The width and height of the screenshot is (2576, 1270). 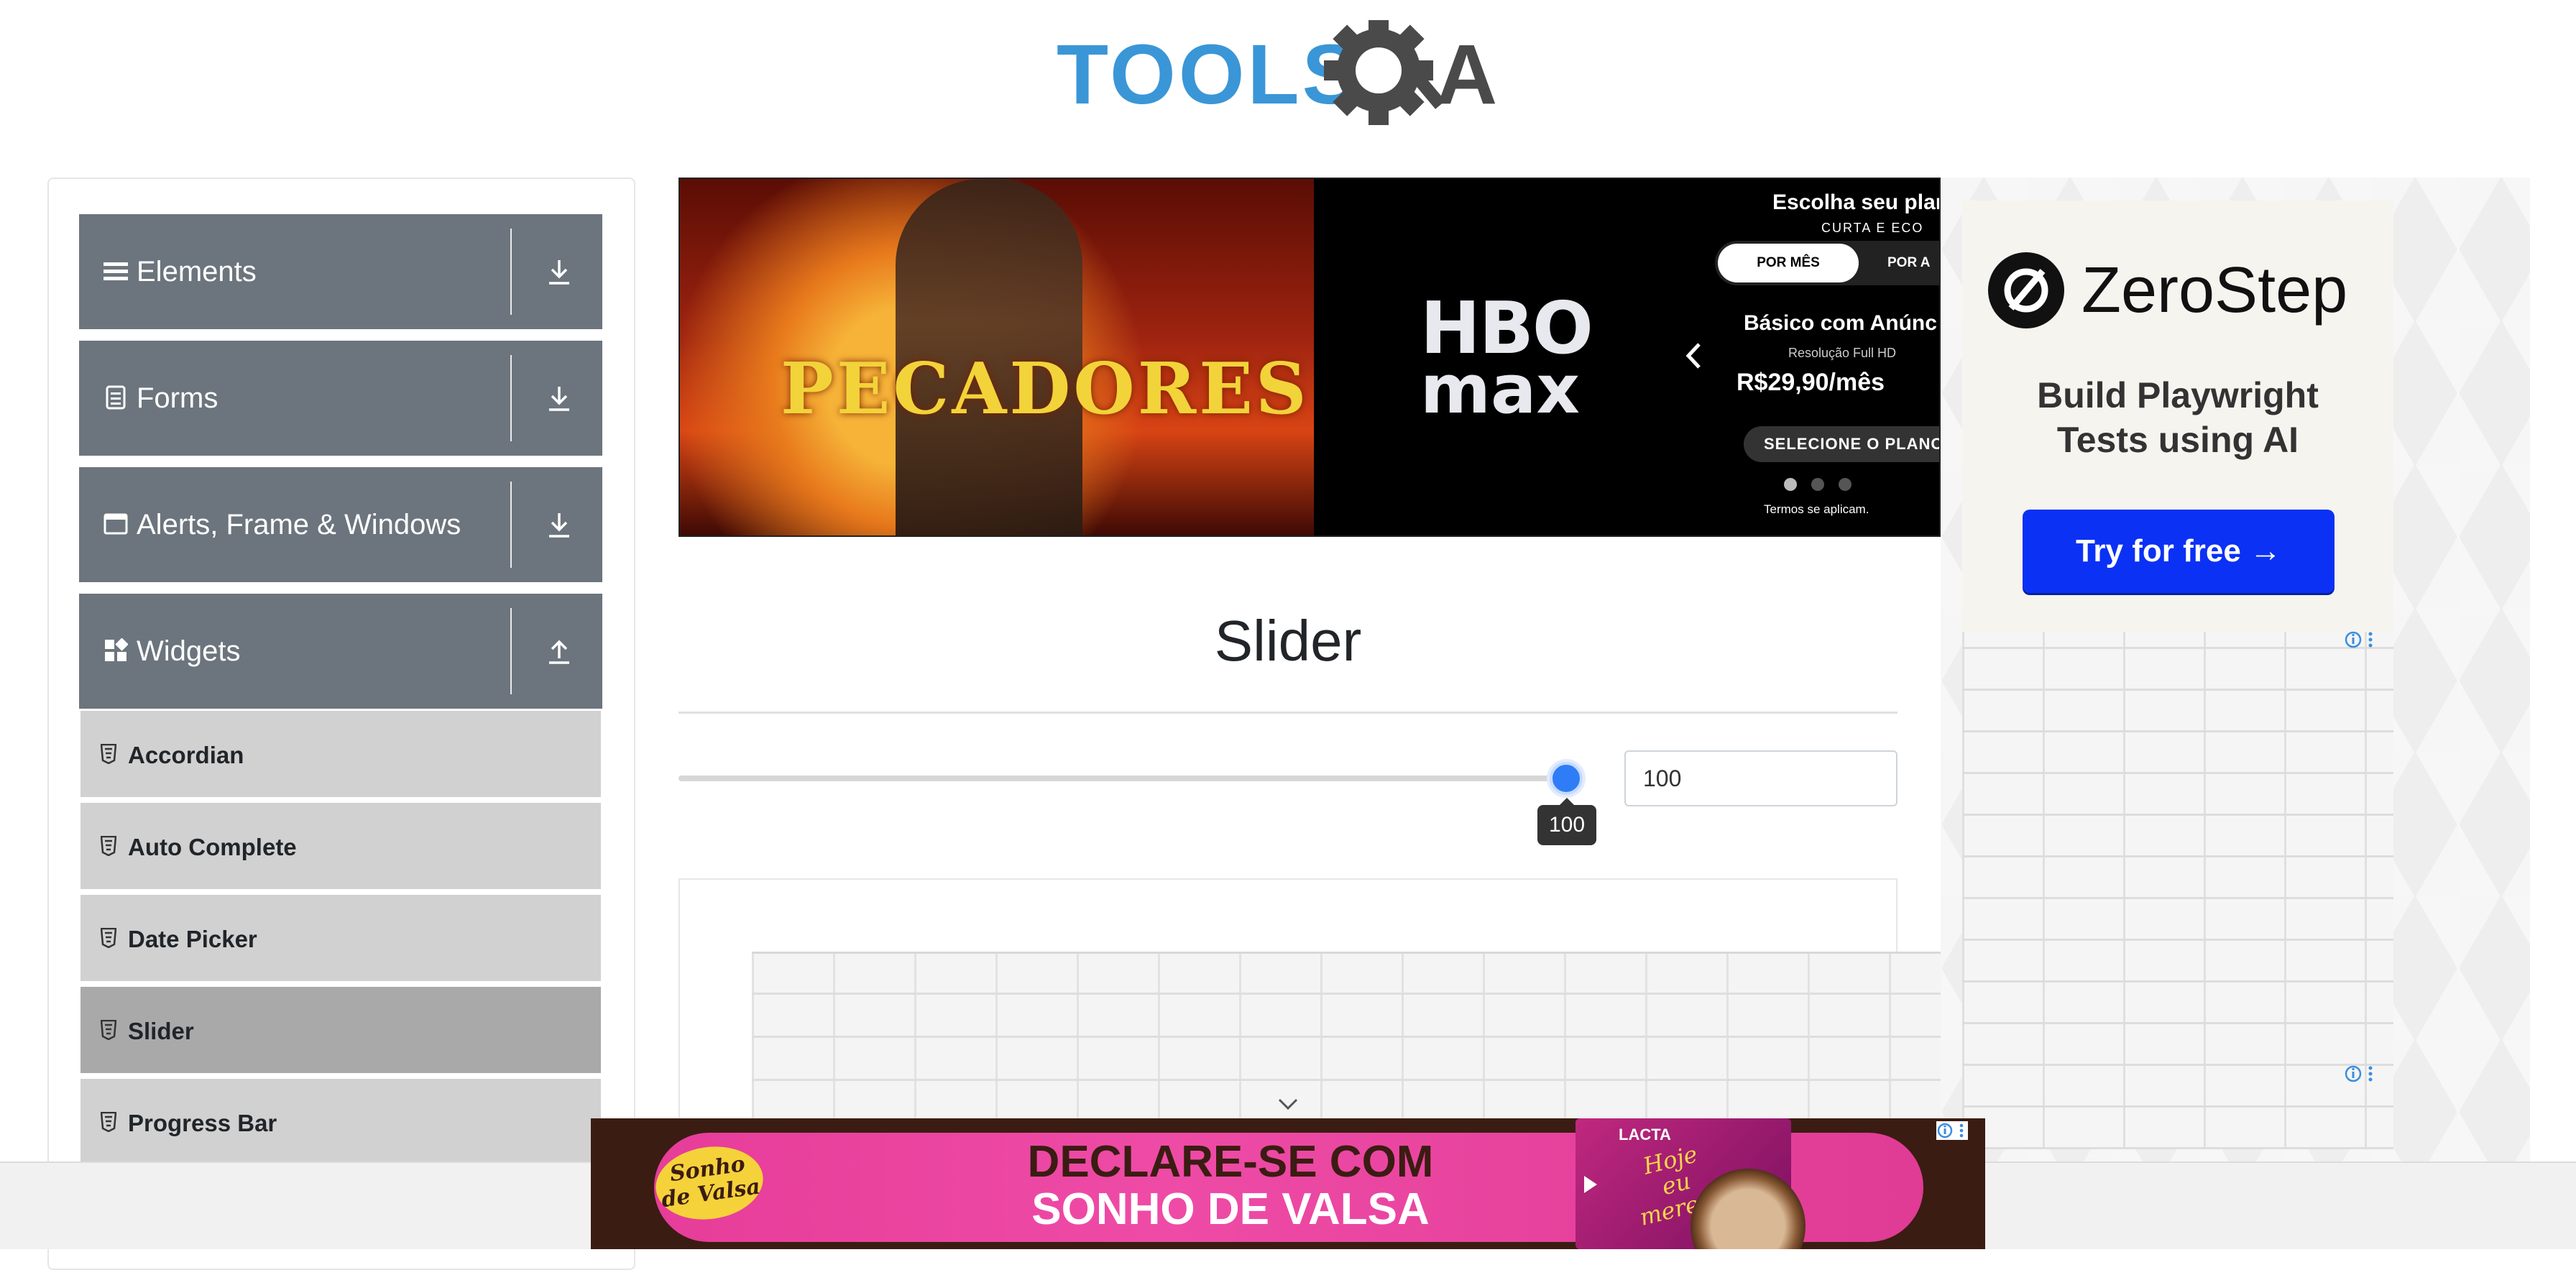 What do you see at coordinates (340, 939) in the screenshot?
I see `sidebar-item-date-picker: Date Picker` at bounding box center [340, 939].